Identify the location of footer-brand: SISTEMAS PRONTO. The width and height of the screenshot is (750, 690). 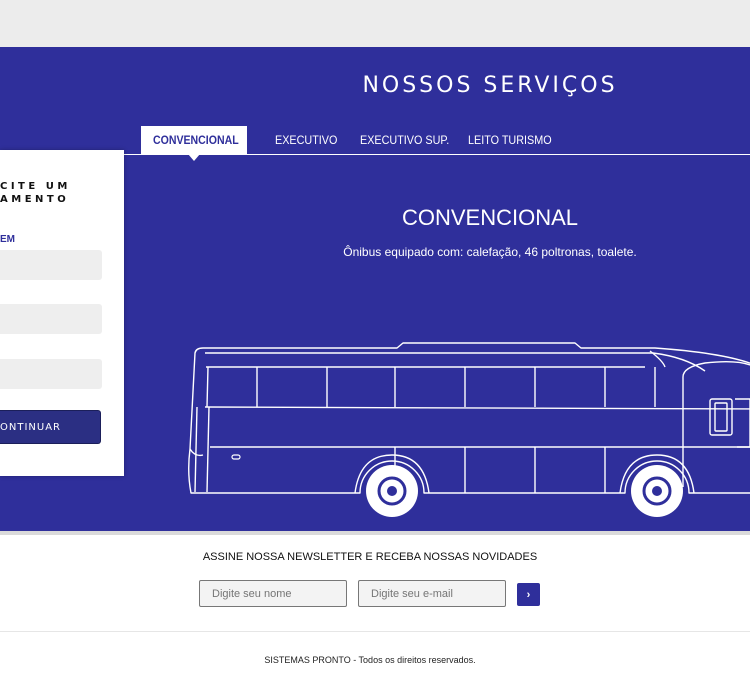
(307, 660).